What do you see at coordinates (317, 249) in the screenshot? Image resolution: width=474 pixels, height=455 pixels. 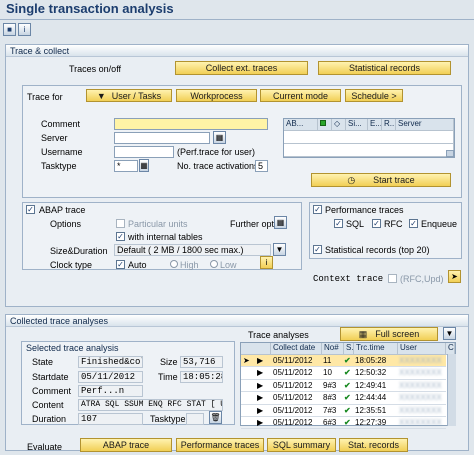 I see `stat-records-top-checkbox: ✓` at bounding box center [317, 249].